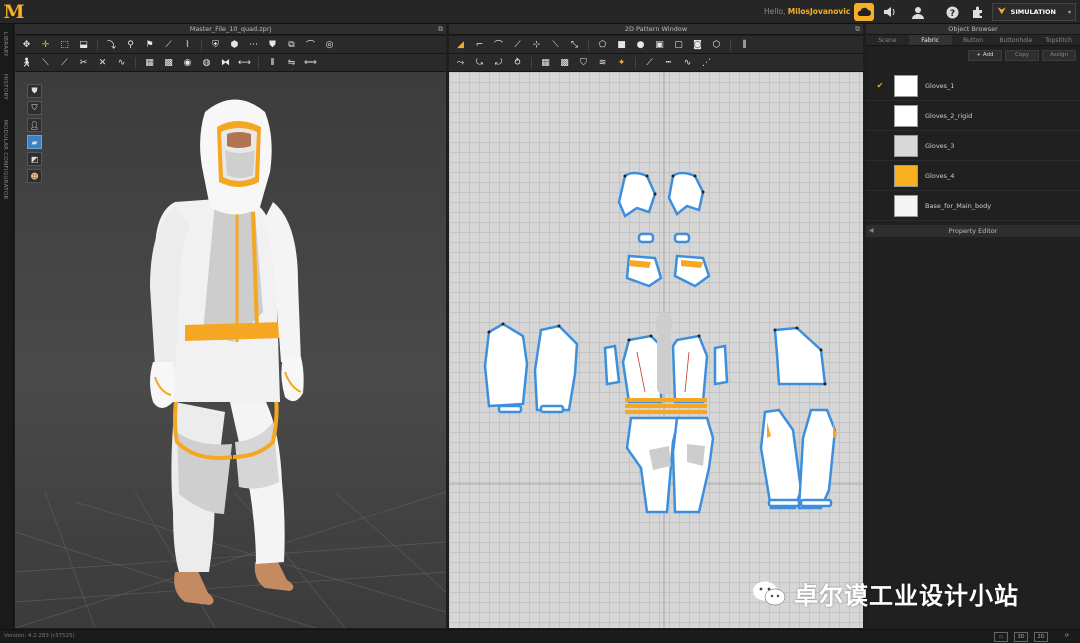 Image resolution: width=1080 pixels, height=643 pixels. Describe the element at coordinates (34, 142) in the screenshot. I see `show-stress-icon: ▰` at that location.